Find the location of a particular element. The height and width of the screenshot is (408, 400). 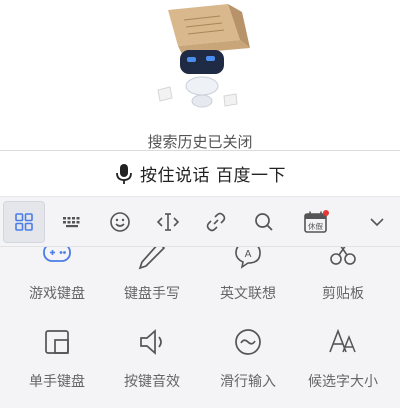

toolbar-cursor-button is located at coordinates (168, 222).